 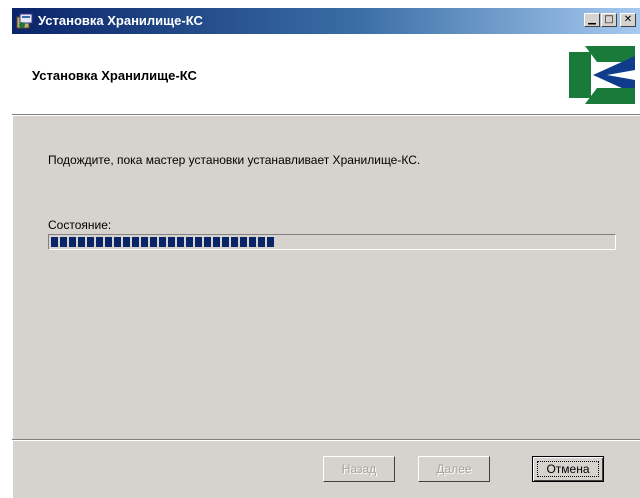 I want to click on maximize-button: □, so click(x=609, y=20).